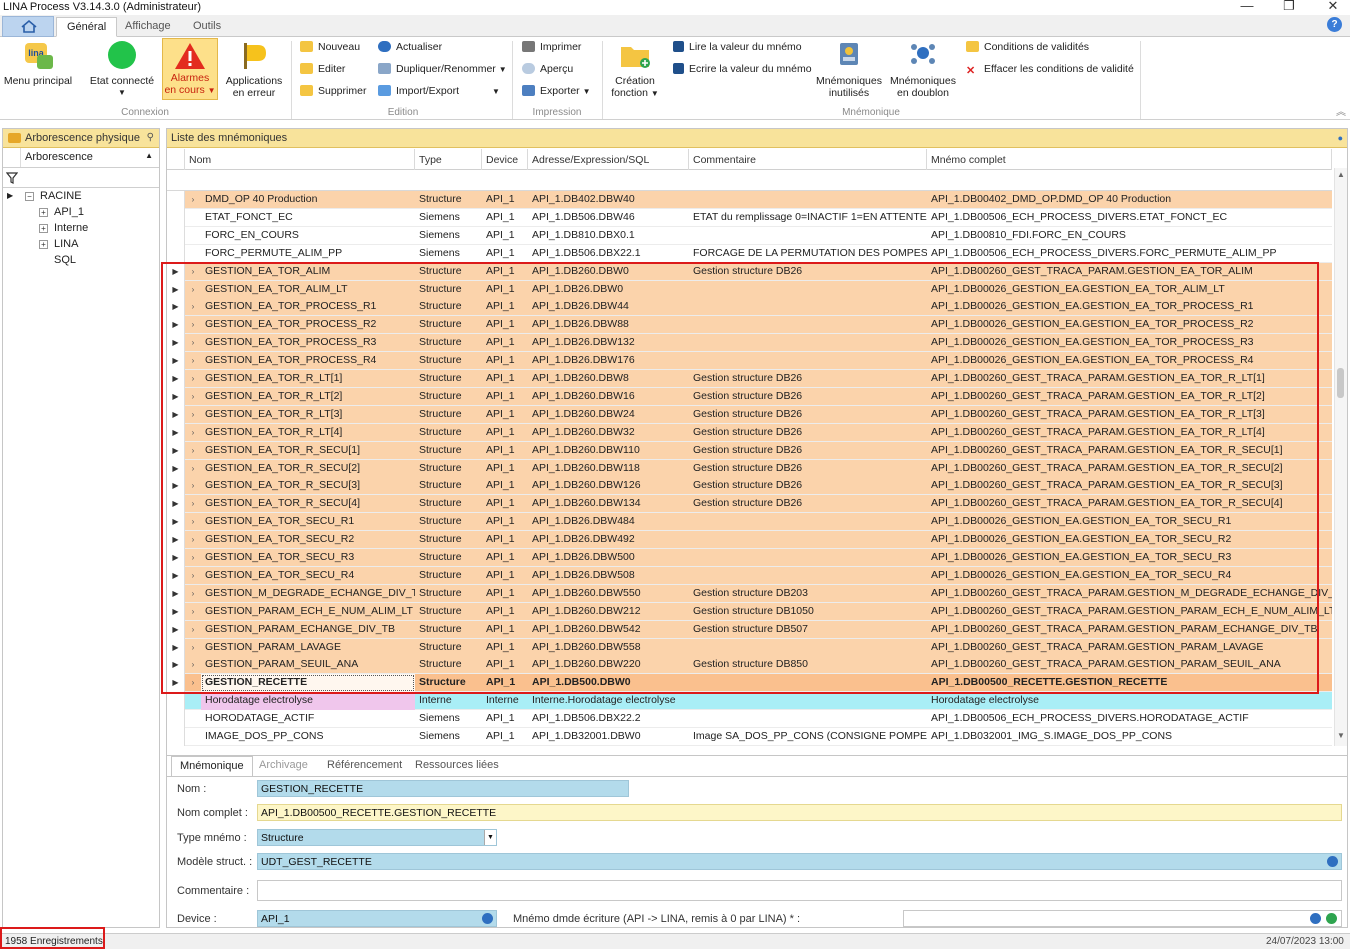  What do you see at coordinates (81, 178) in the screenshot?
I see `tree-filter-row` at bounding box center [81, 178].